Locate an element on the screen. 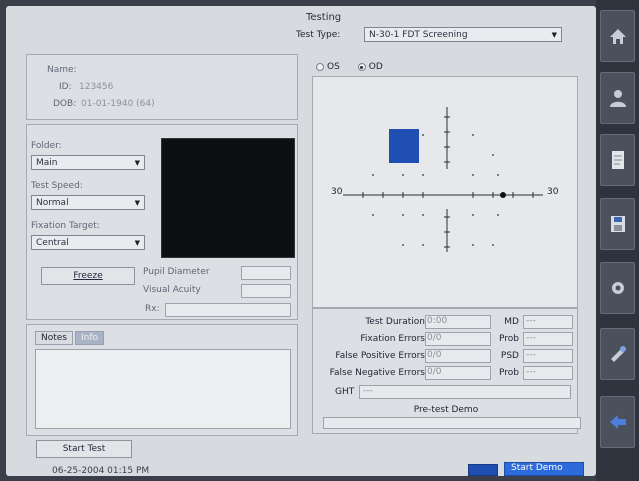 The image size is (639, 481). os-label: OS is located at coordinates (333, 67).